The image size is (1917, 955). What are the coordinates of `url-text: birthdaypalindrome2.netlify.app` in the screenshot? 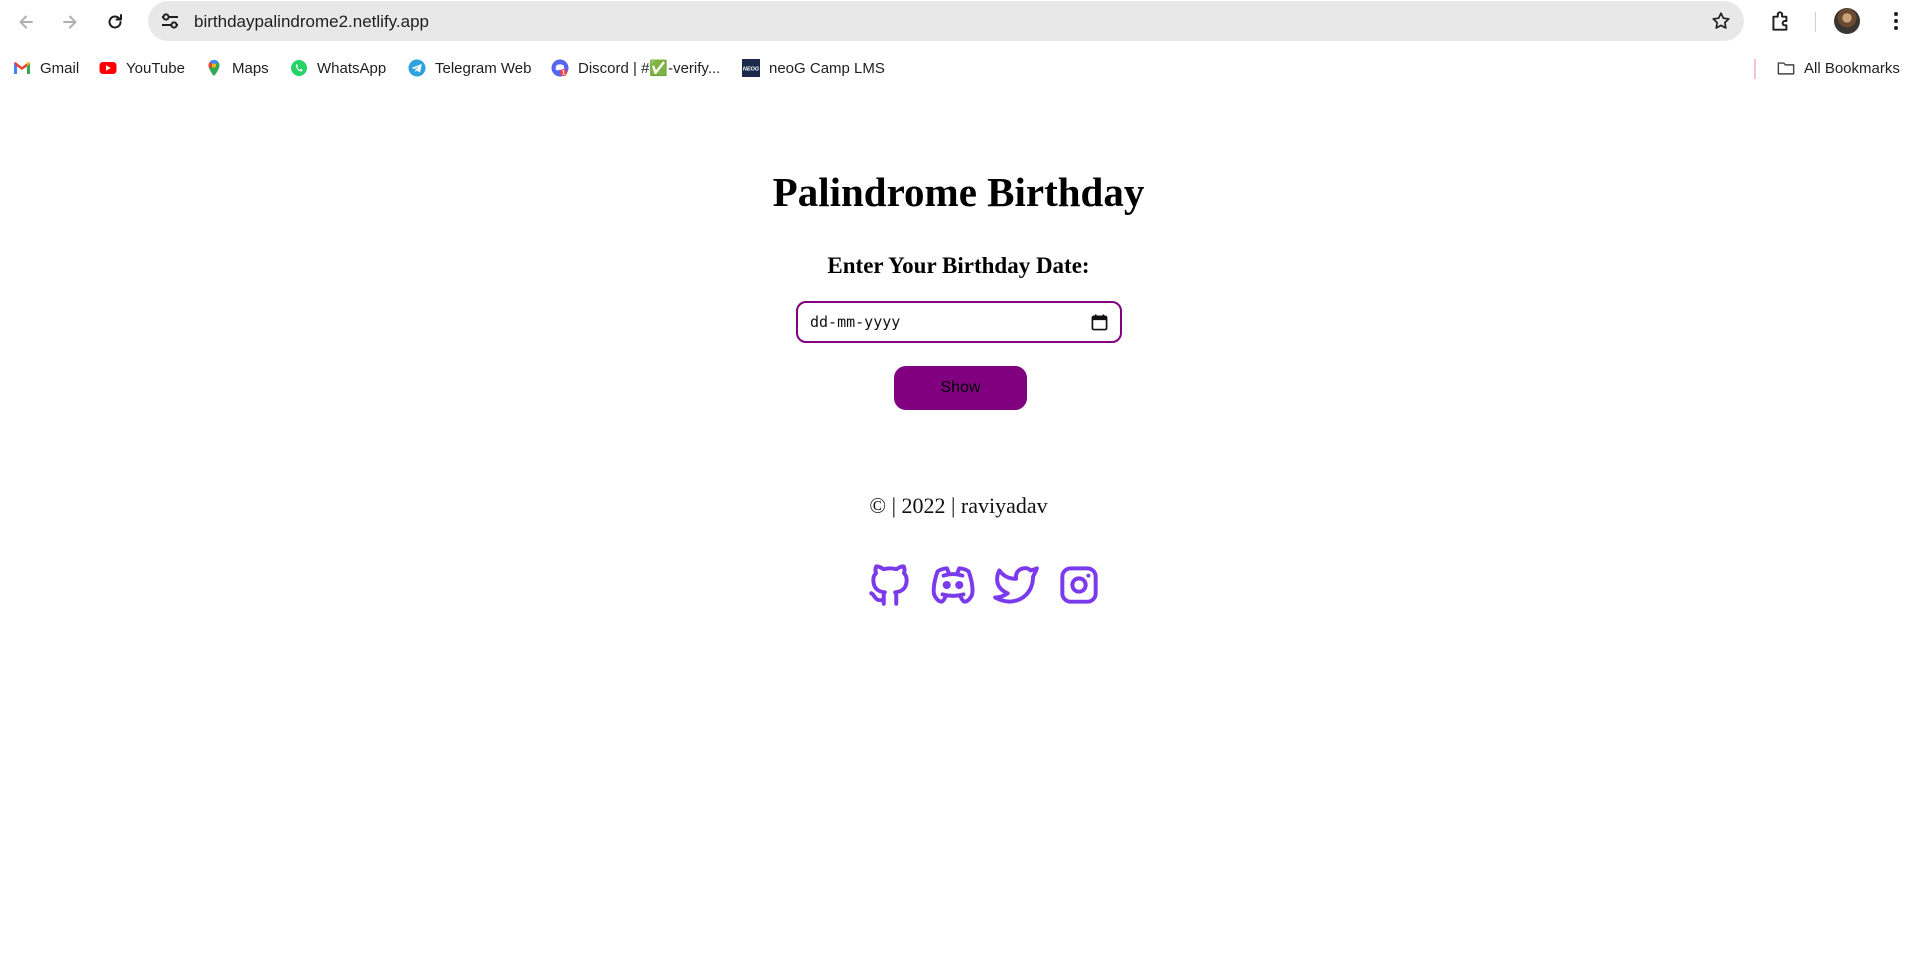 It's located at (311, 22).